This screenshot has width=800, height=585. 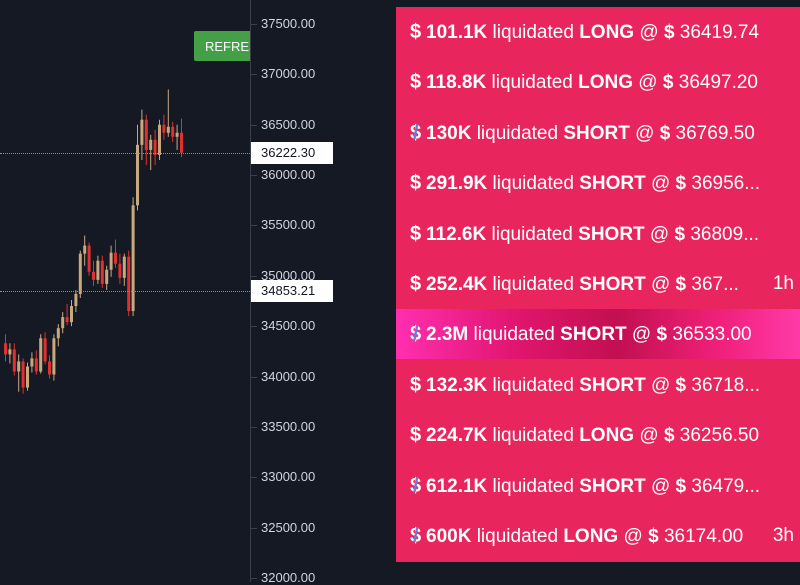 I want to click on liquidation-price: 36419.74, so click(x=719, y=32).